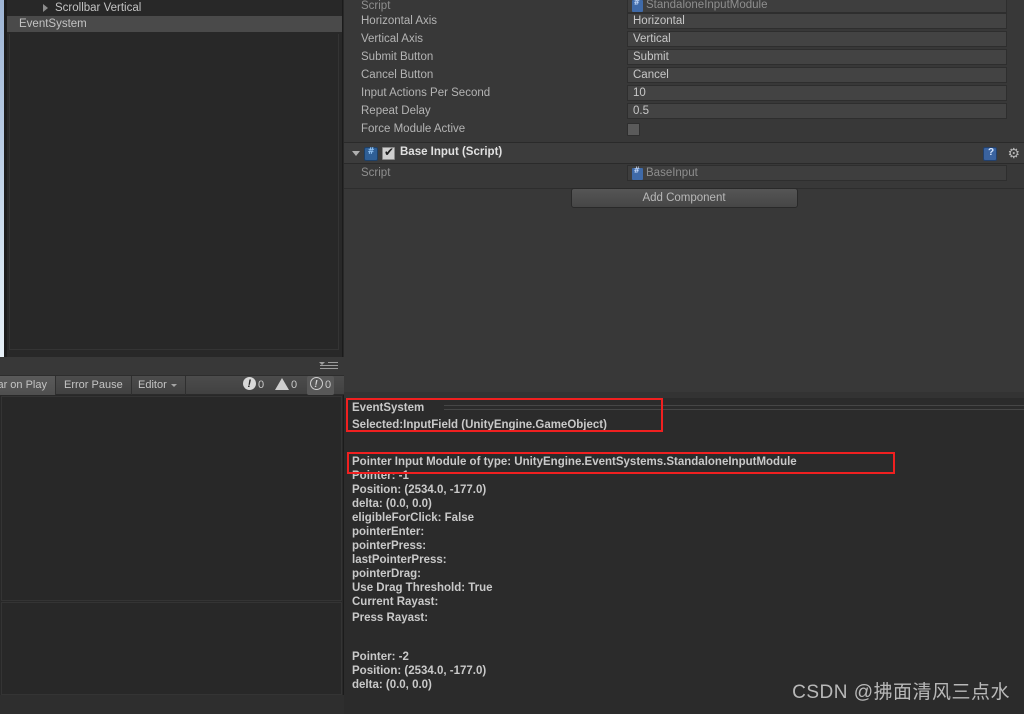 The image size is (1024, 714). Describe the element at coordinates (388, 152) in the screenshot. I see `component-enabled-checkbox` at that location.